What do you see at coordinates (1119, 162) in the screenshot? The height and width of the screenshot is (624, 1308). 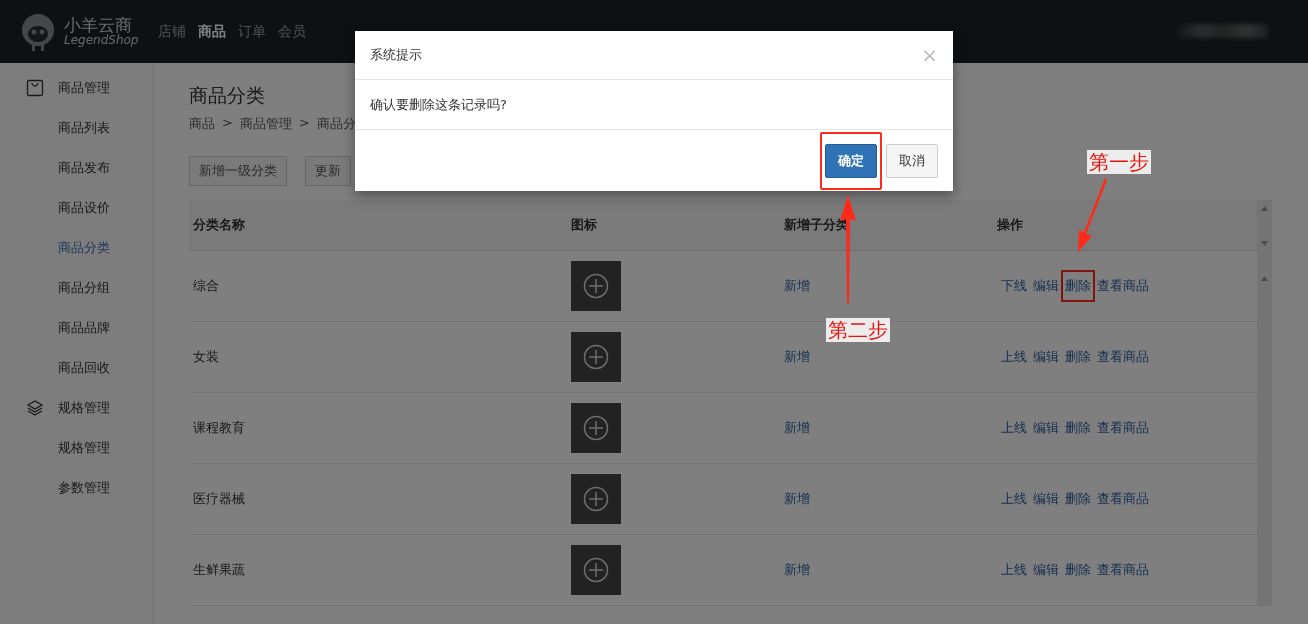 I see `annotation-label: 第一步` at bounding box center [1119, 162].